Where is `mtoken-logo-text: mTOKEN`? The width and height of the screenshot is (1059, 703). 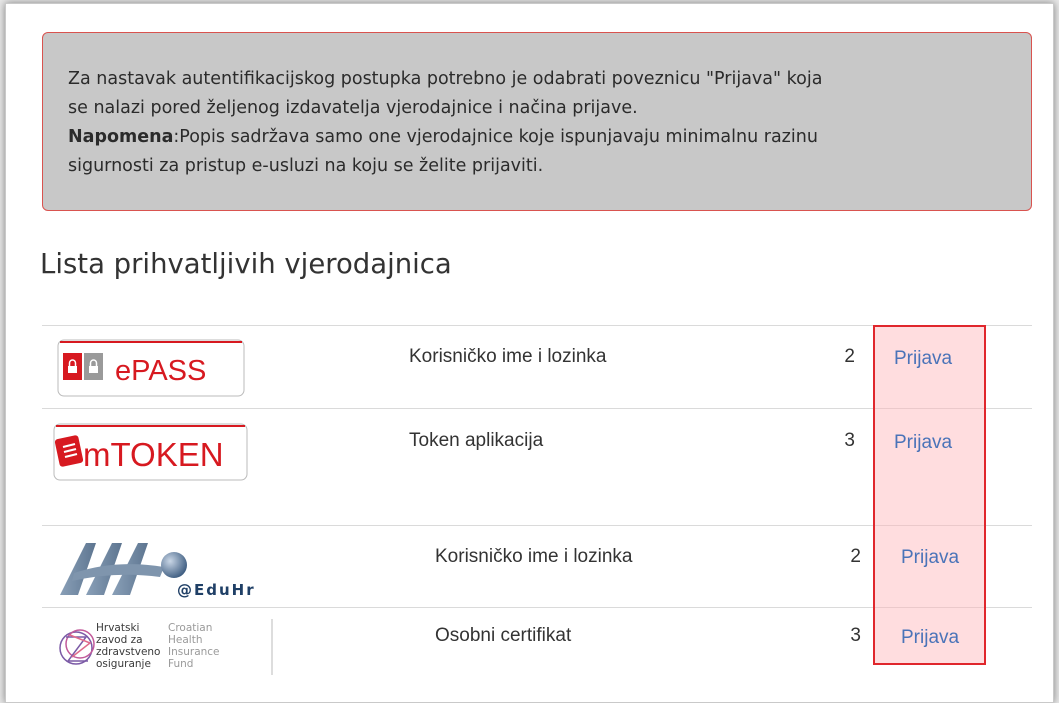 mtoken-logo-text: mTOKEN is located at coordinates (153, 454).